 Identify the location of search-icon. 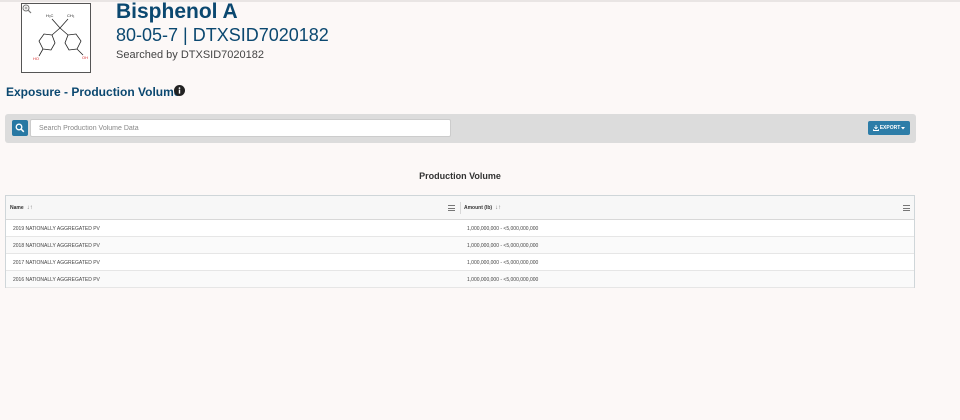
(20, 128).